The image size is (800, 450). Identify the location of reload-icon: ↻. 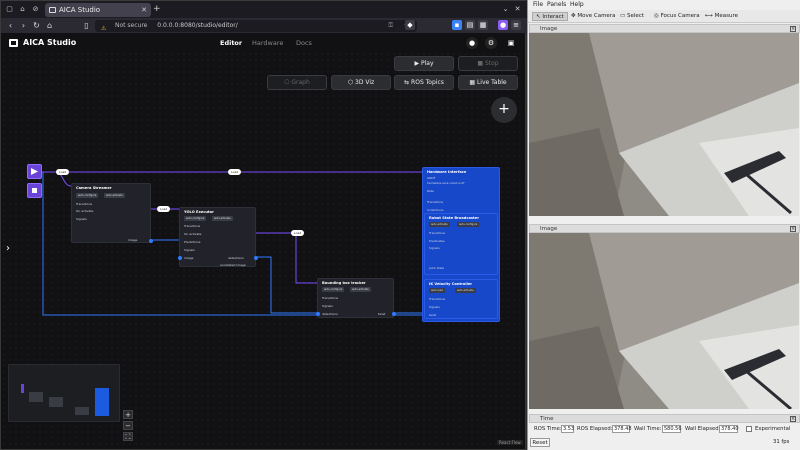
(36, 25).